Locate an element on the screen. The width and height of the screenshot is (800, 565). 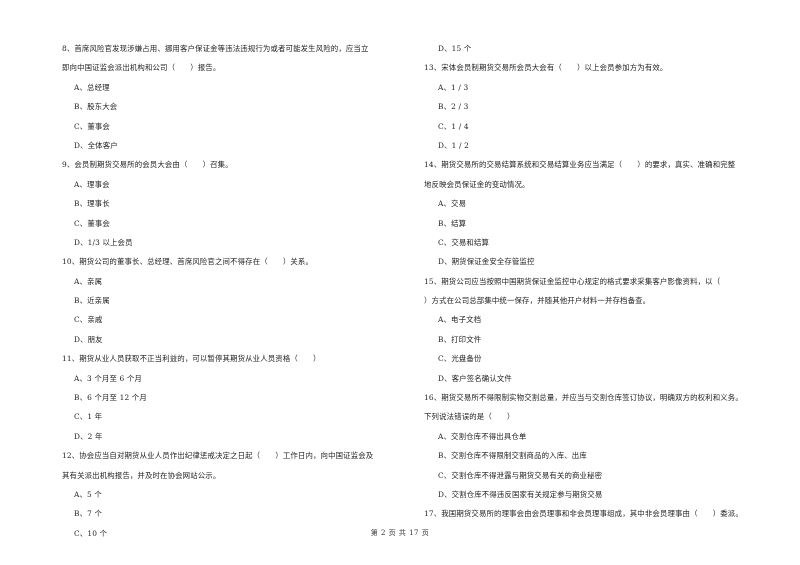
answer-option: A、总经理 is located at coordinates (92, 87).